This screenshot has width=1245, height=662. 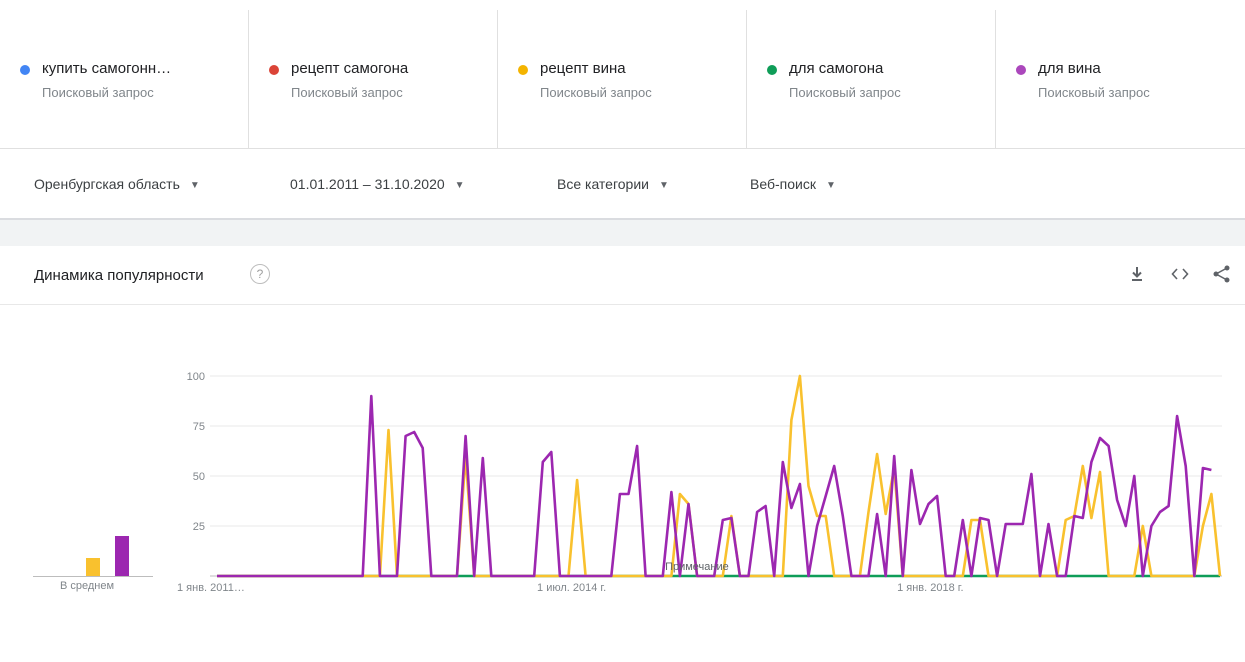 What do you see at coordinates (930, 588) in the screenshot?
I see `x-tick-label: 1 янв. 2018 г.` at bounding box center [930, 588].